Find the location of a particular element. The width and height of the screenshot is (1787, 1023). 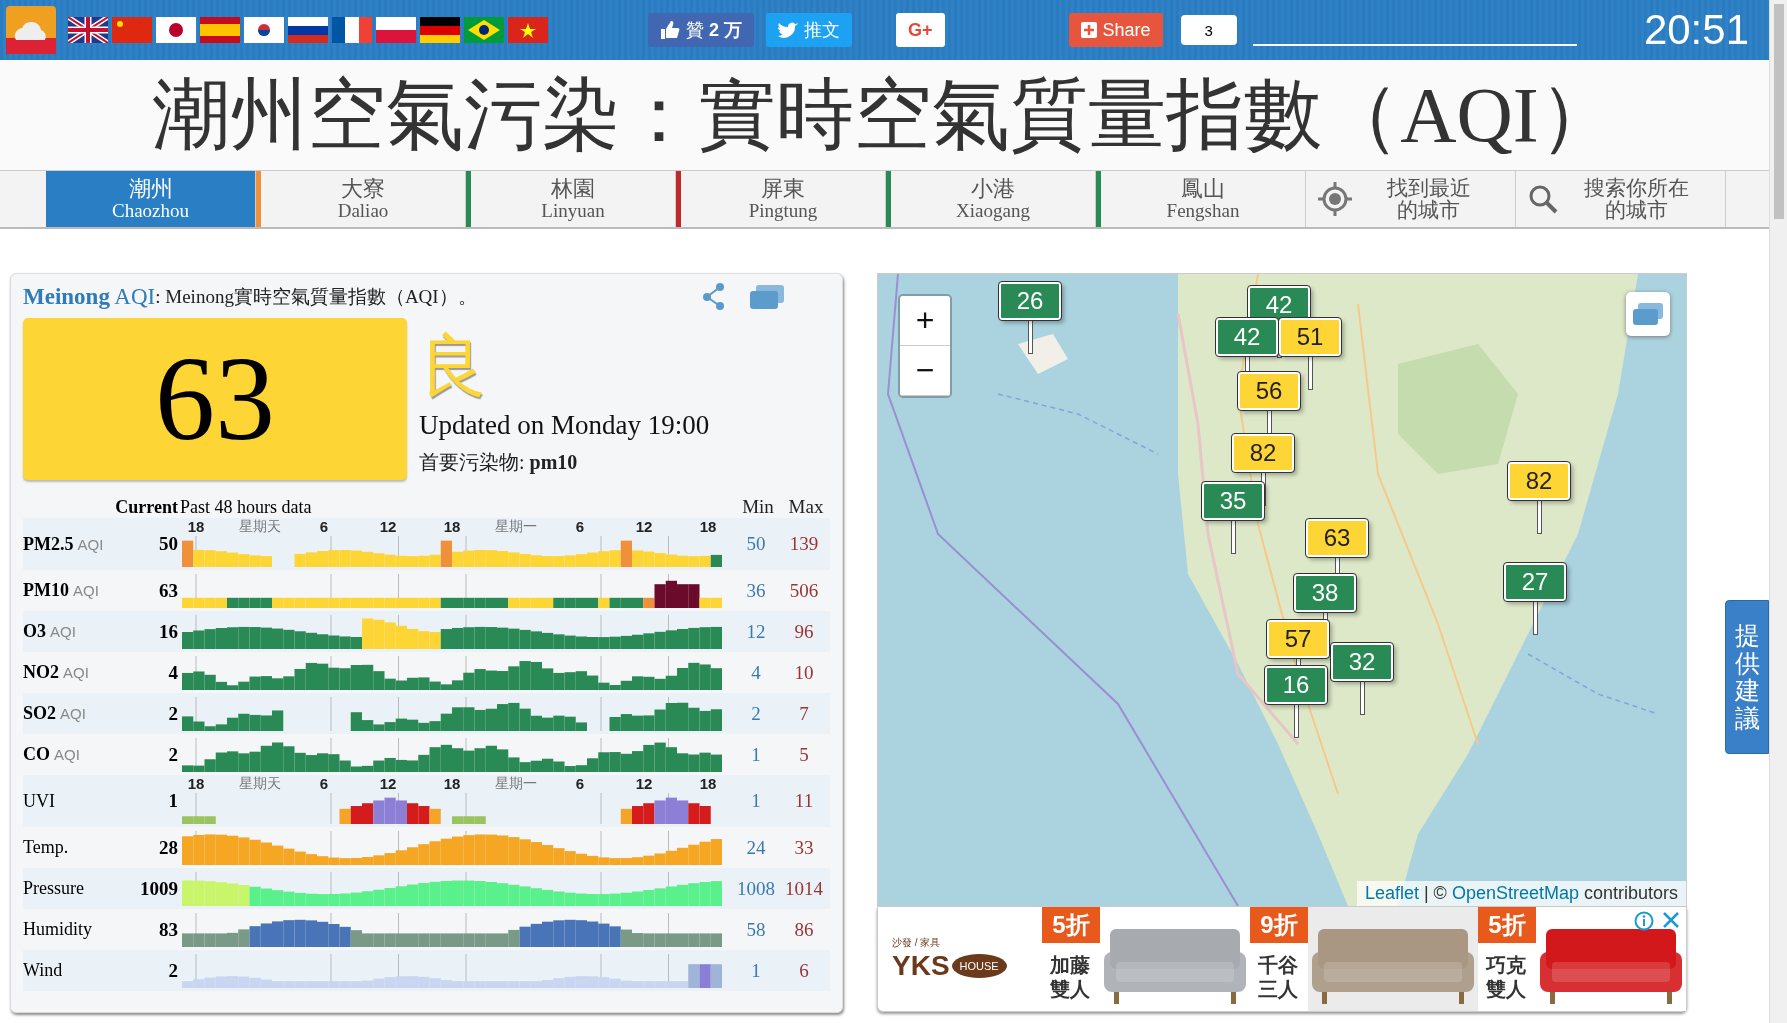

min-value: 2 is located at coordinates (756, 713).